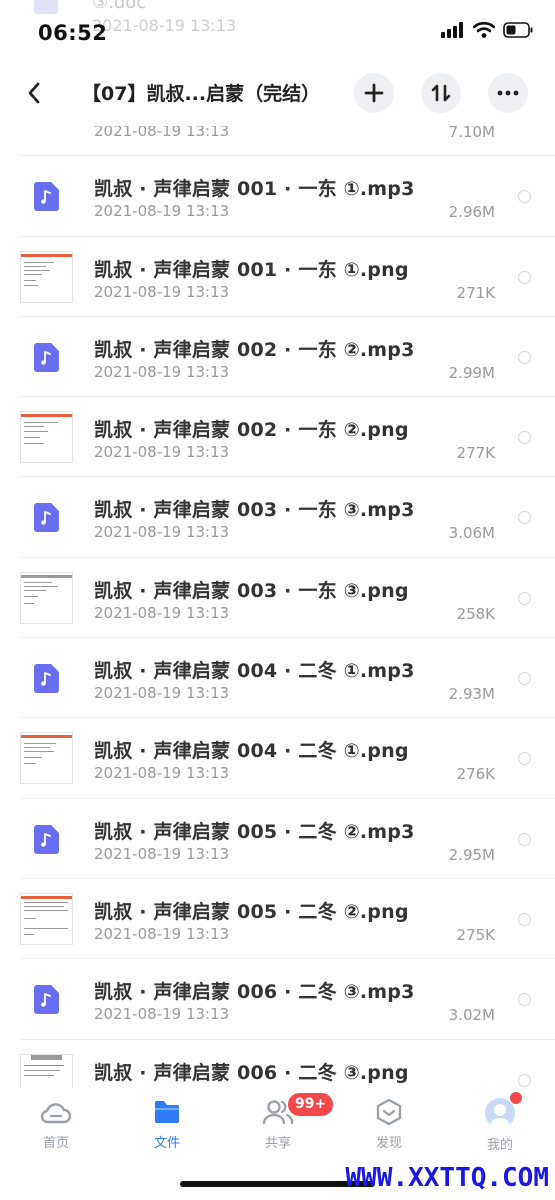  I want to click on wifi-icon, so click(484, 30).